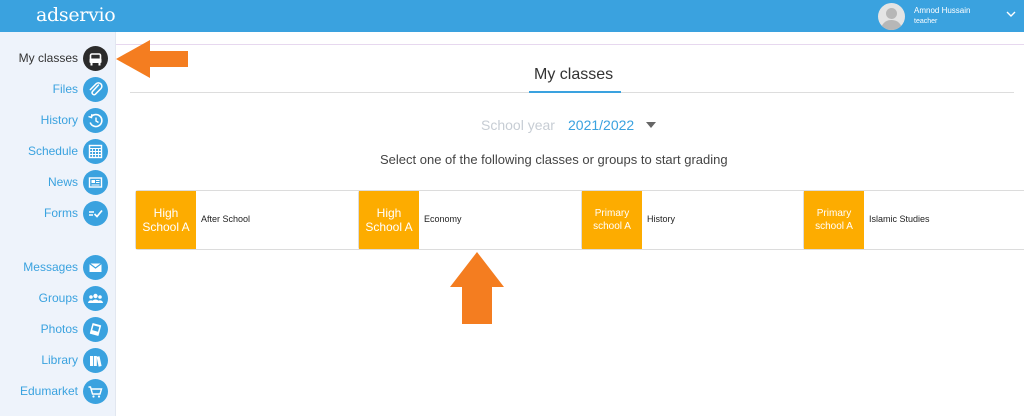 This screenshot has width=1024, height=416. What do you see at coordinates (518, 125) in the screenshot?
I see `school-year-label: School year` at bounding box center [518, 125].